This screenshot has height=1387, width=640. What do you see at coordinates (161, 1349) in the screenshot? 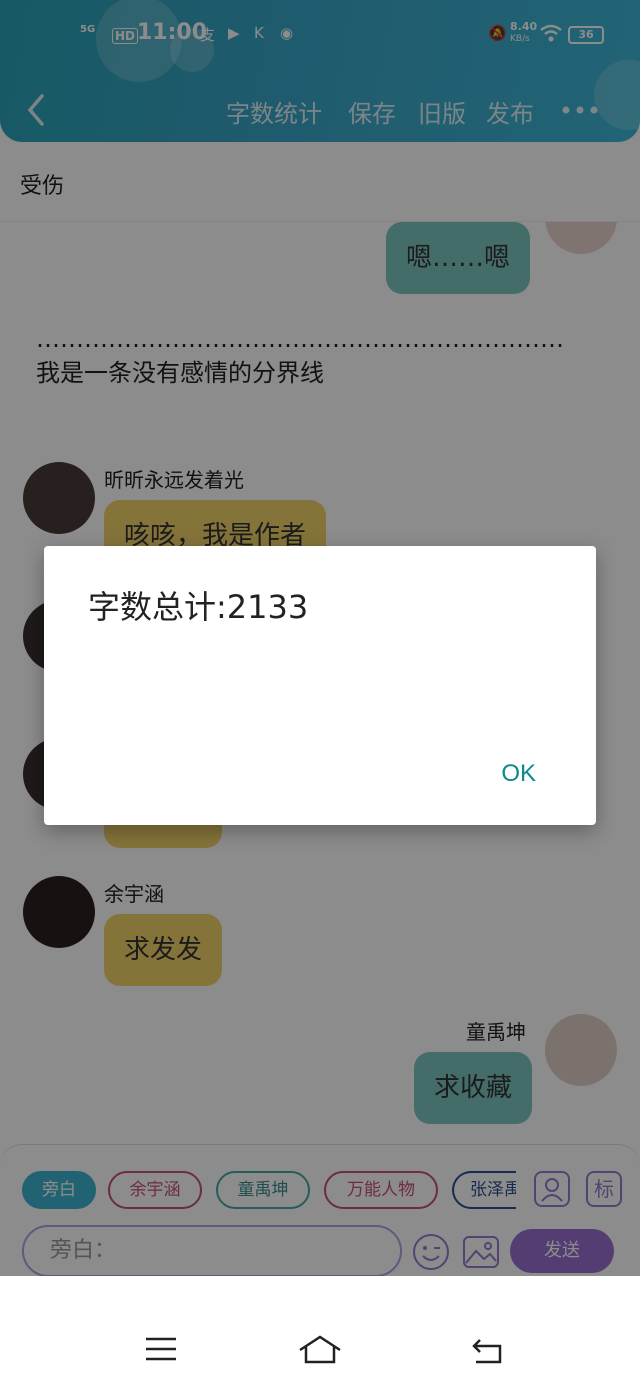
I see `menu-icon` at bounding box center [161, 1349].